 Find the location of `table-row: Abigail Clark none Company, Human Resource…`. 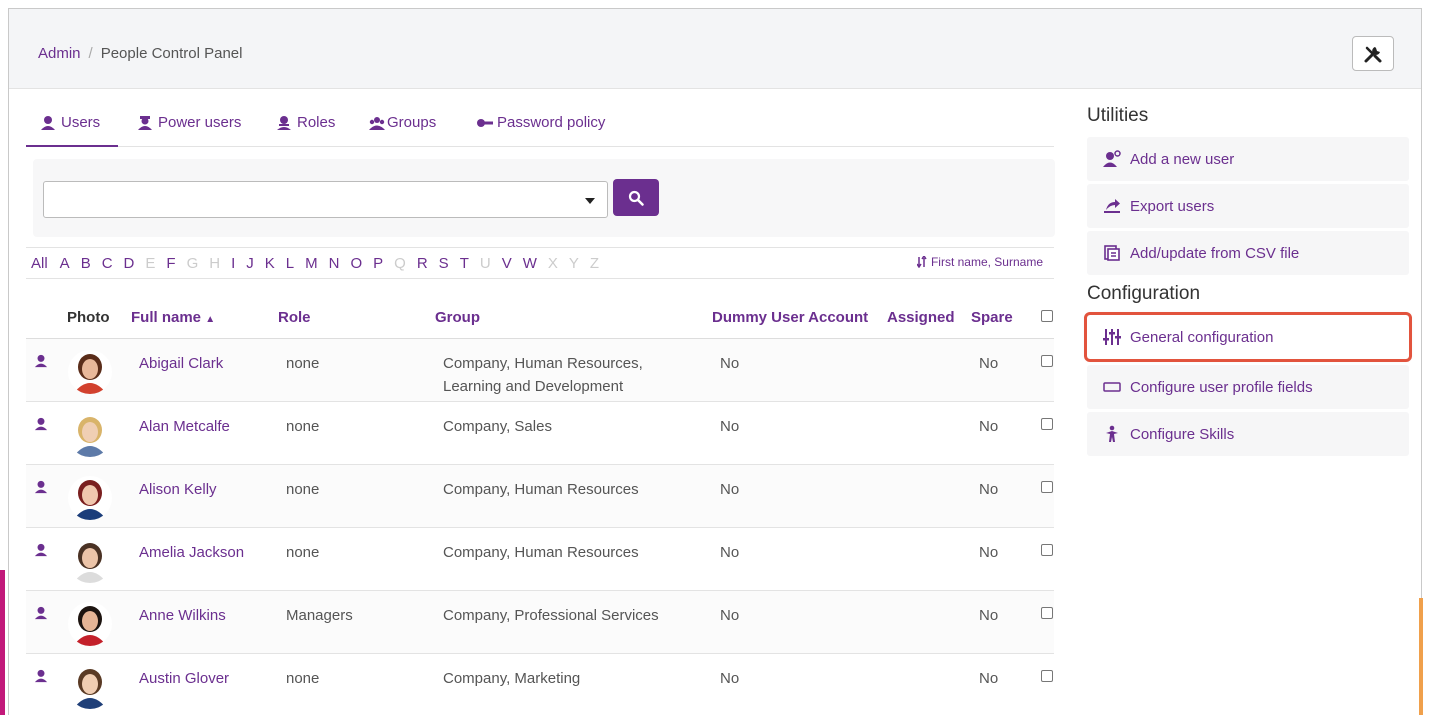

table-row: Abigail Clark none Company, Human Resource… is located at coordinates (540, 370).